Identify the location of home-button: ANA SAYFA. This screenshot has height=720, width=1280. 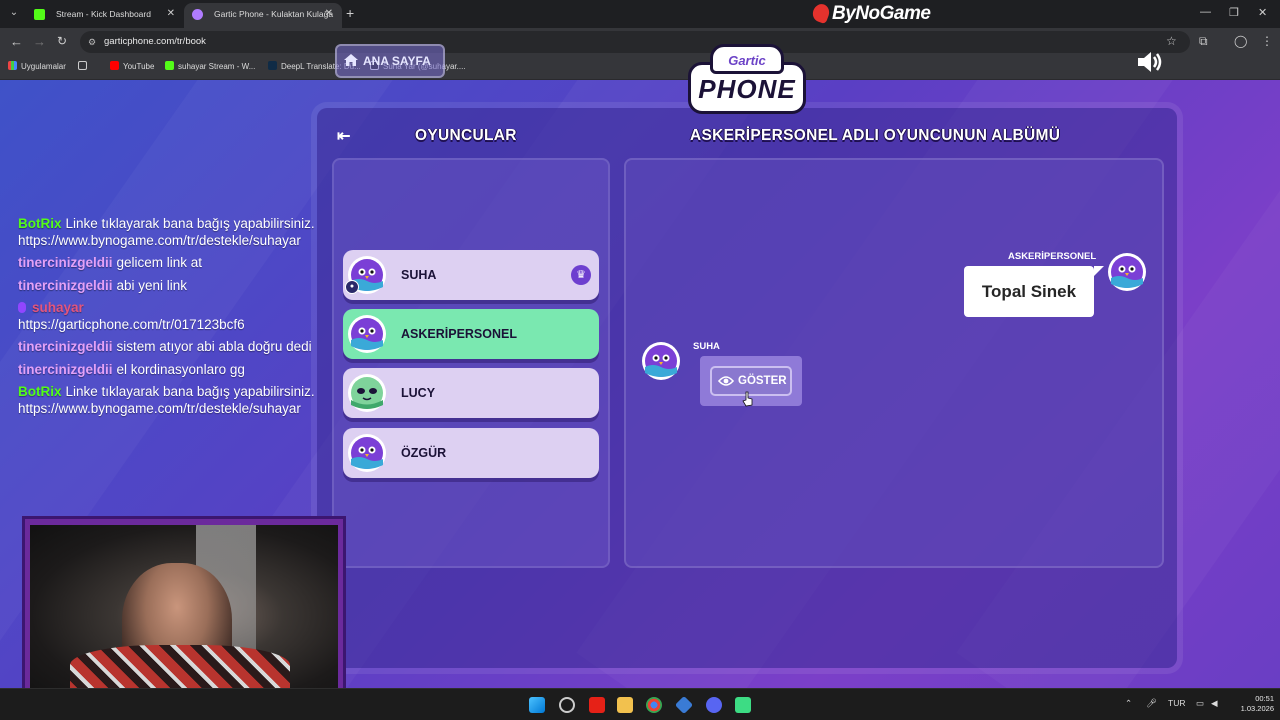
(390, 61).